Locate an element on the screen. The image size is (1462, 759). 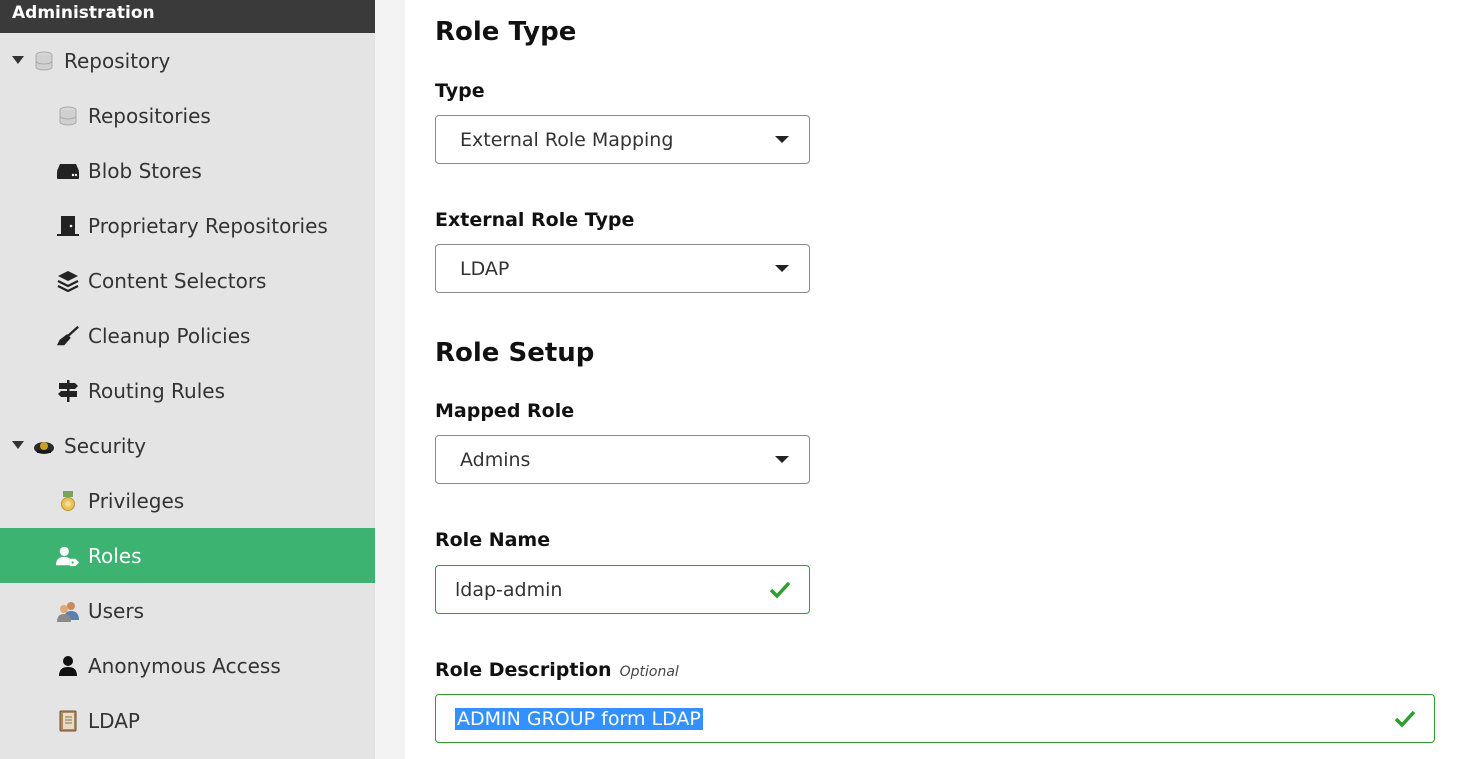
type-select: External Role Mapping is located at coordinates (622, 139).